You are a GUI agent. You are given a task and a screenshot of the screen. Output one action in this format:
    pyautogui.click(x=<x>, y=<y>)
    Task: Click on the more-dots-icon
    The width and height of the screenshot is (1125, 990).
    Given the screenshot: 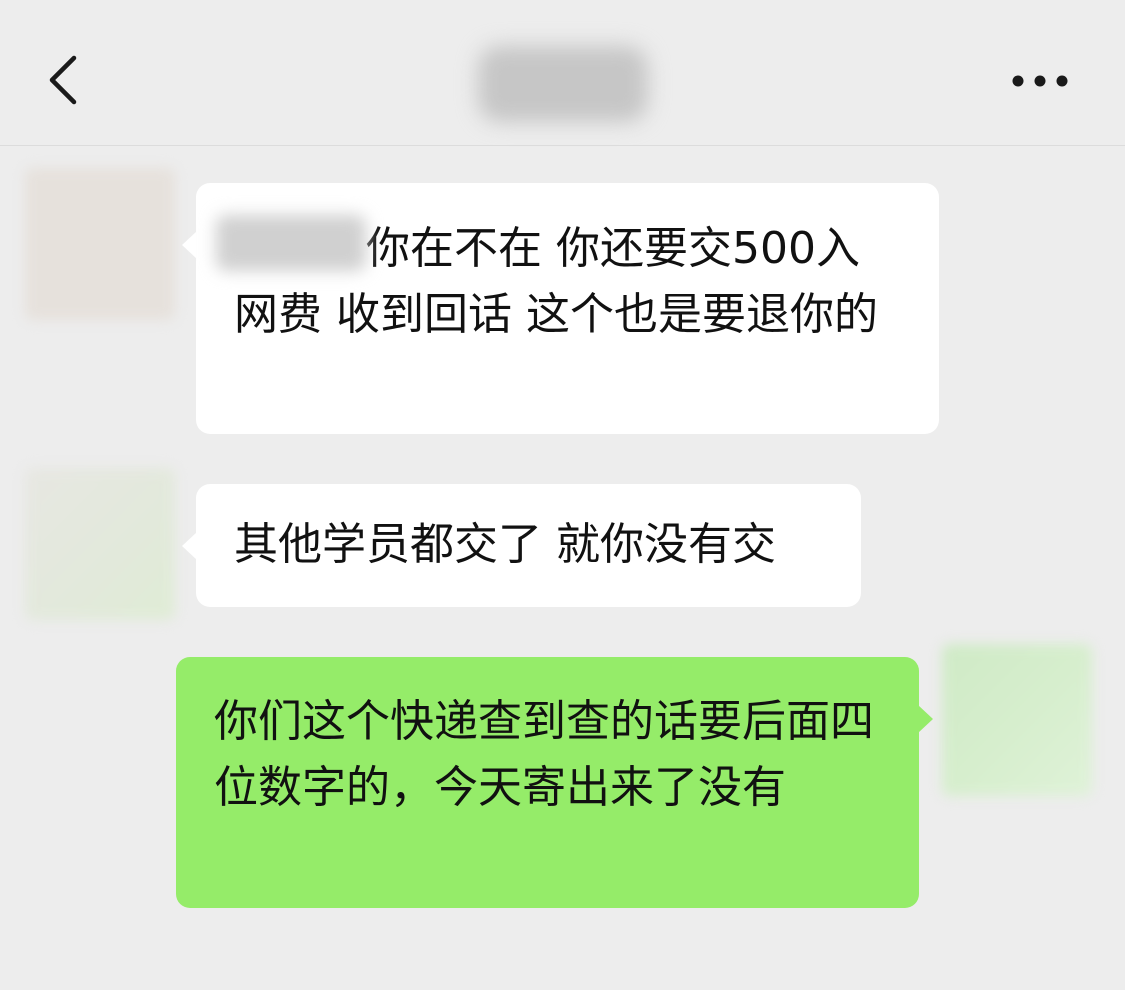 What is the action you would take?
    pyautogui.click(x=1040, y=81)
    